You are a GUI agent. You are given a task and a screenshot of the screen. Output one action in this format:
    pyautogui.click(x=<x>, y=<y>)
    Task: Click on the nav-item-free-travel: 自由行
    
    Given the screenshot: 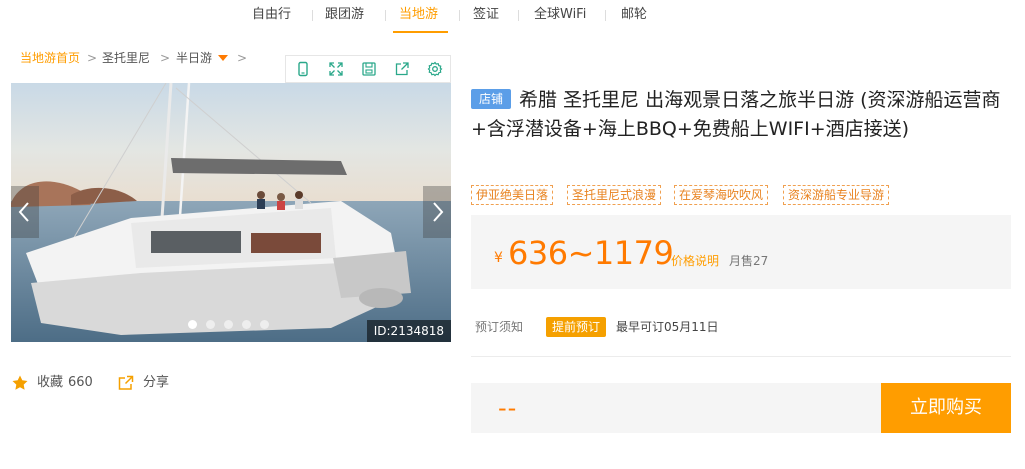 What is the action you would take?
    pyautogui.click(x=271, y=15)
    